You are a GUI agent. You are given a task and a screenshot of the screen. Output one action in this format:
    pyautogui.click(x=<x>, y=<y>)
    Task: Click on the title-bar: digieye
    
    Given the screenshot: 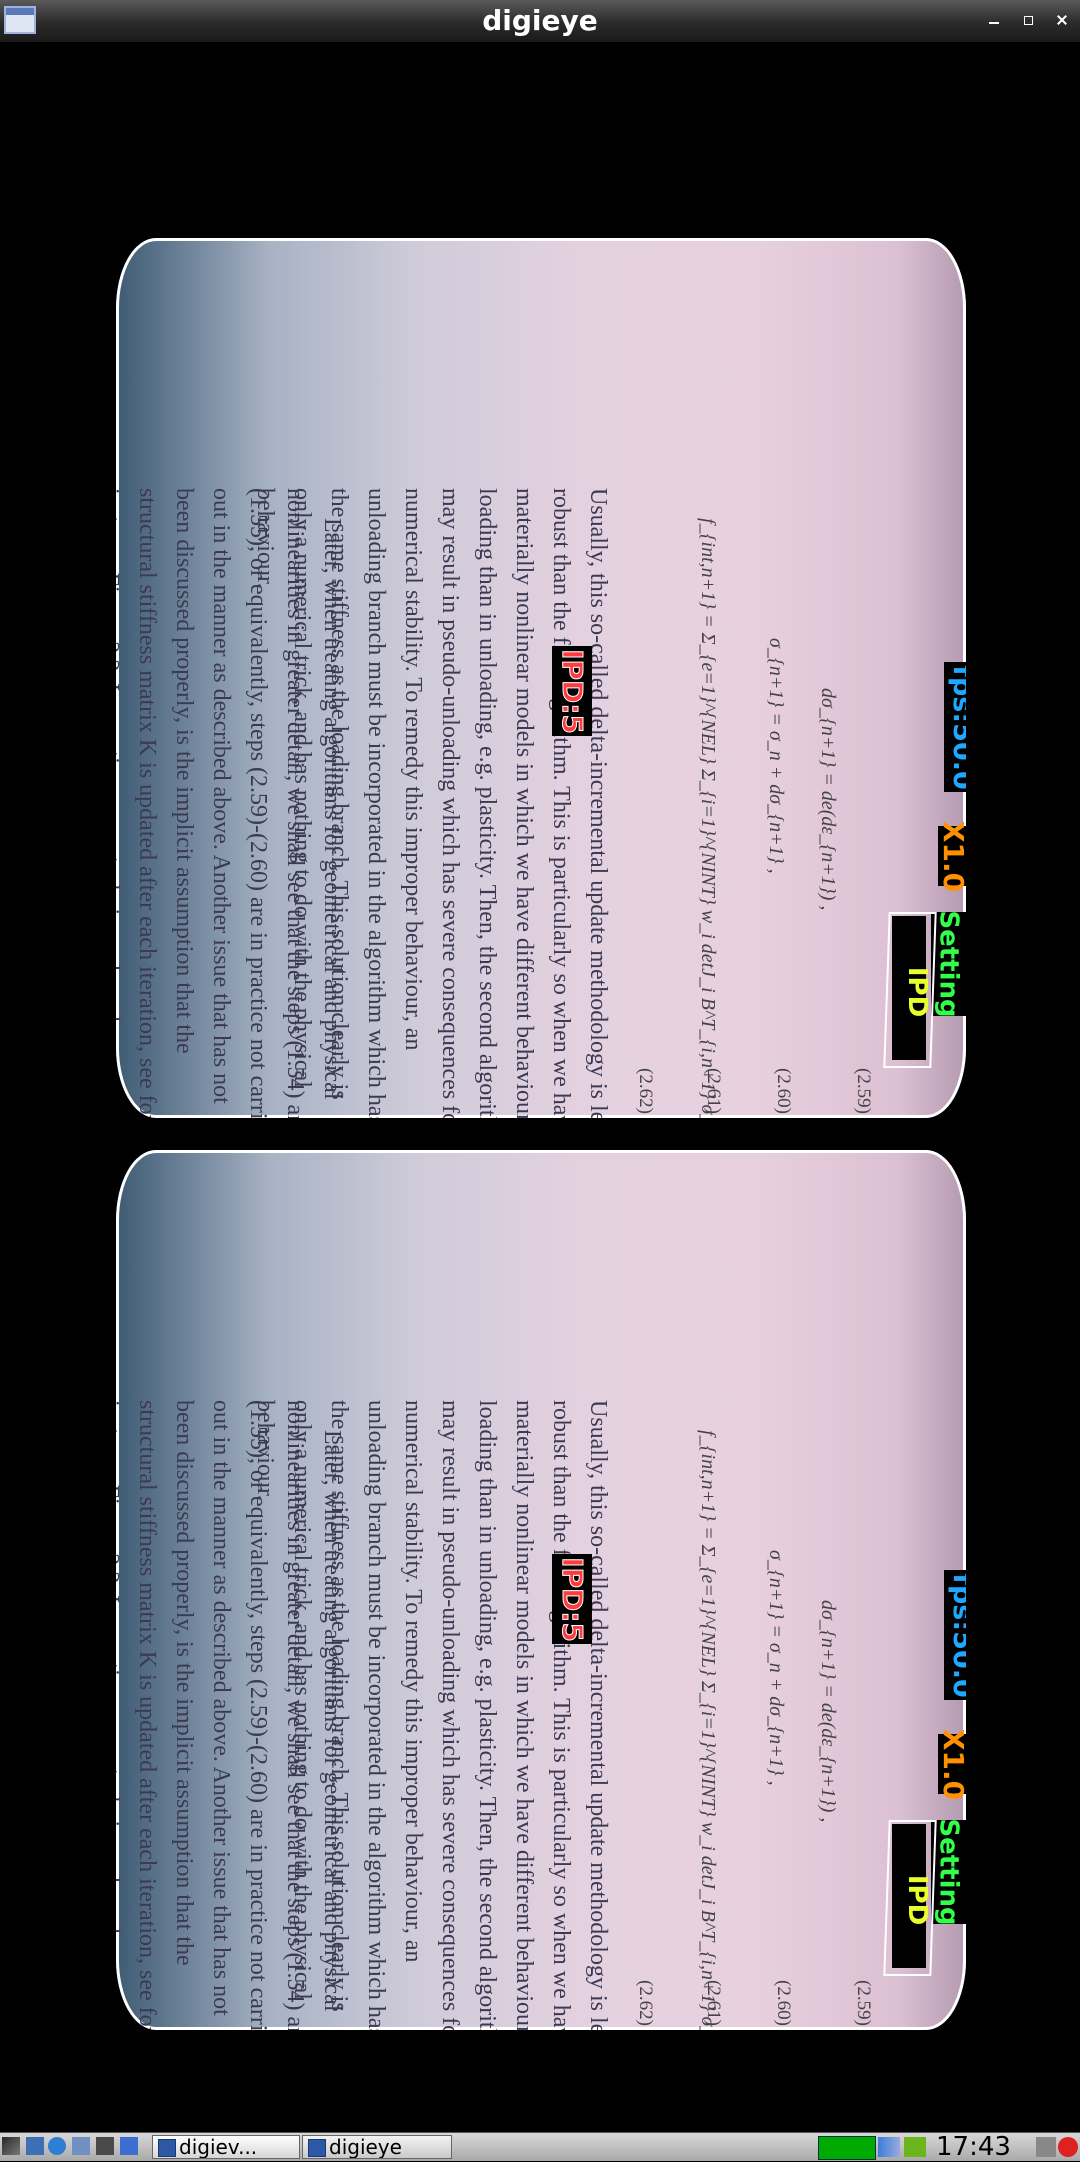 What is the action you would take?
    pyautogui.click(x=540, y=21)
    